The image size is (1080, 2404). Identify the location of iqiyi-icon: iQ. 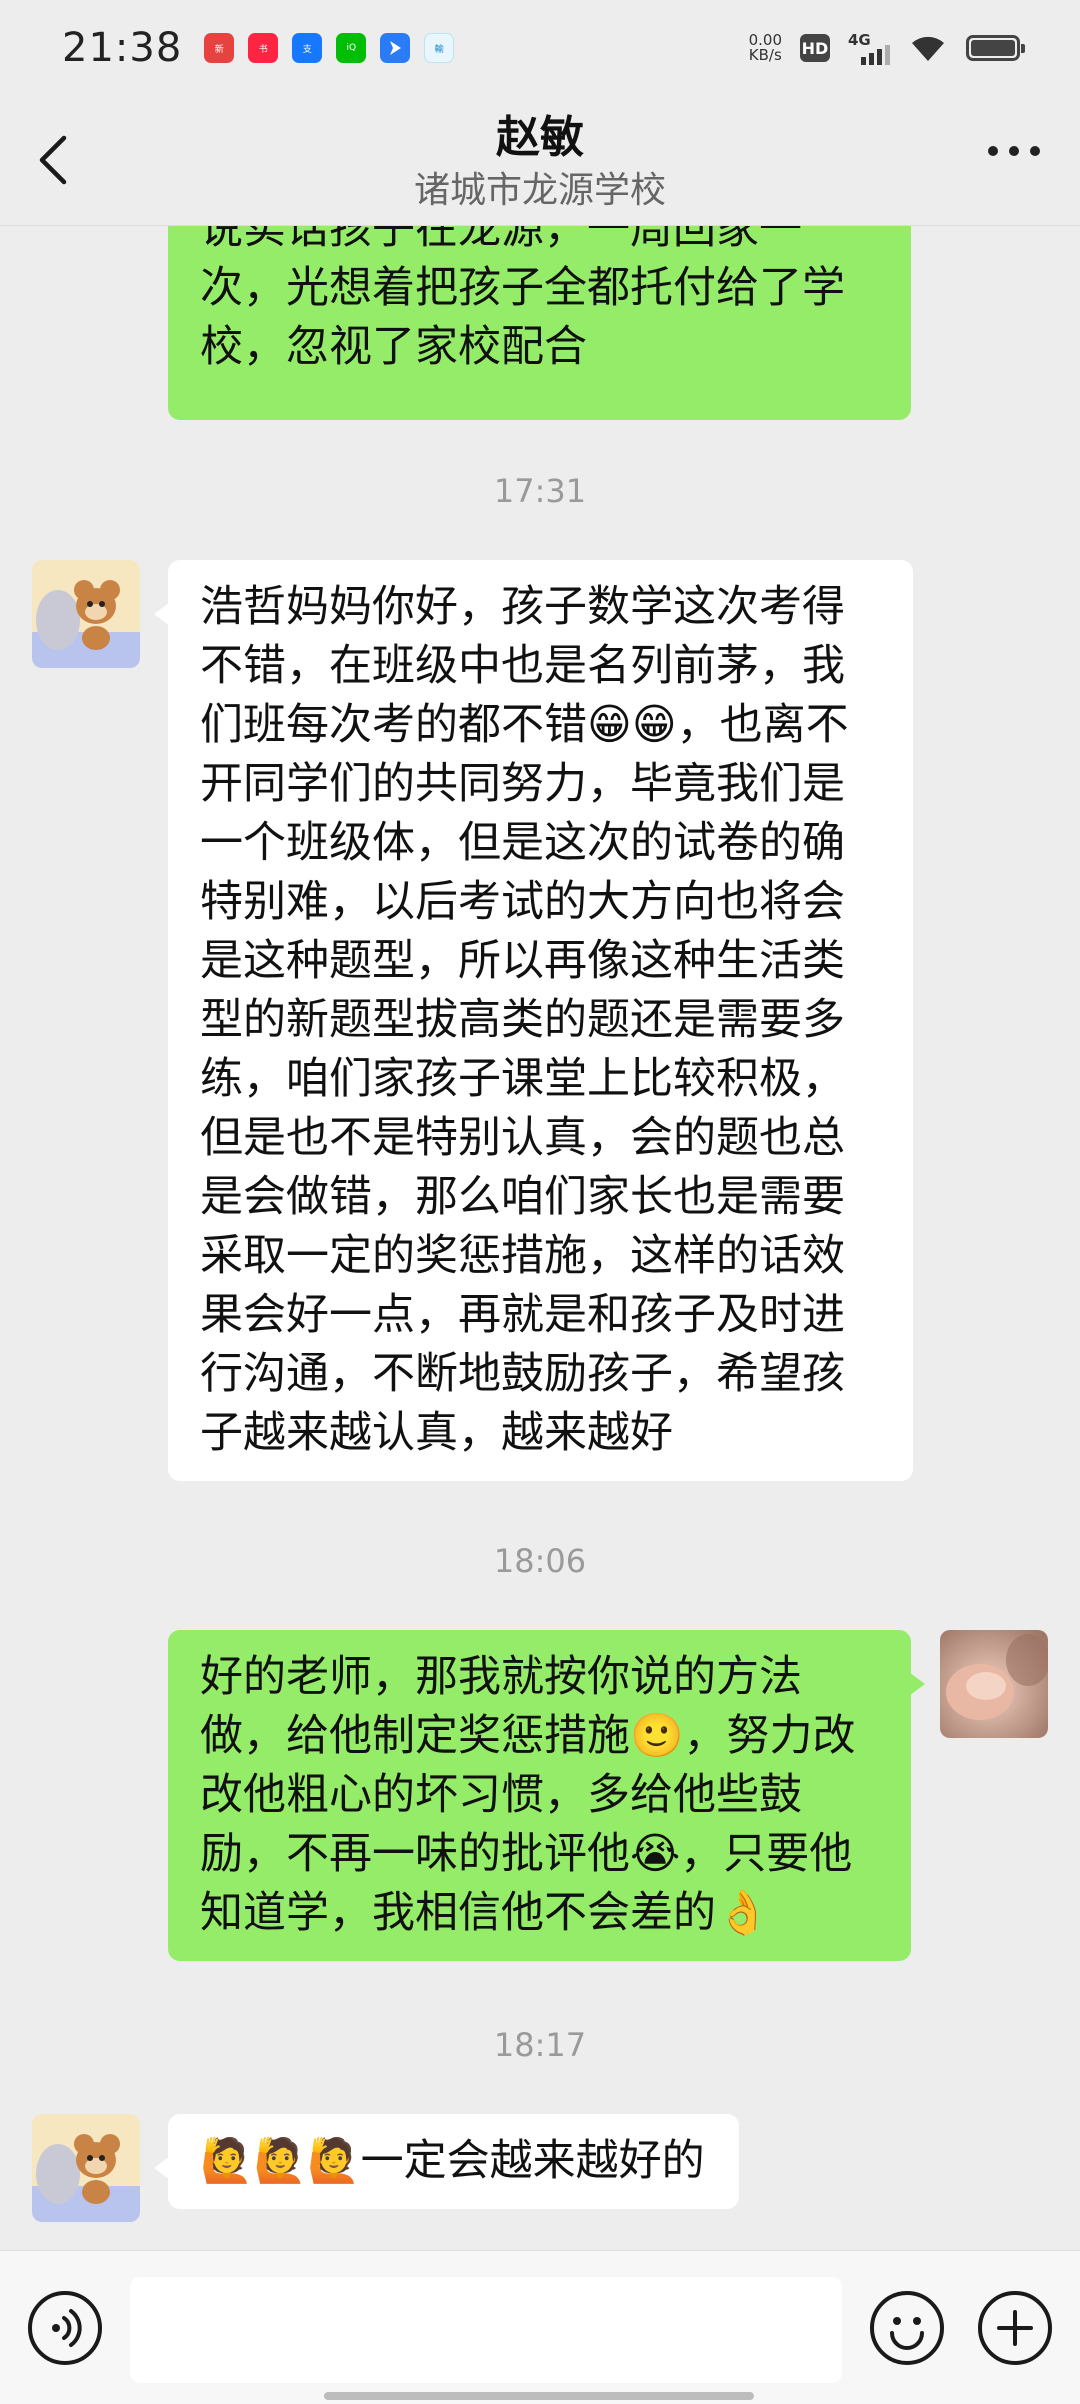
(351, 48).